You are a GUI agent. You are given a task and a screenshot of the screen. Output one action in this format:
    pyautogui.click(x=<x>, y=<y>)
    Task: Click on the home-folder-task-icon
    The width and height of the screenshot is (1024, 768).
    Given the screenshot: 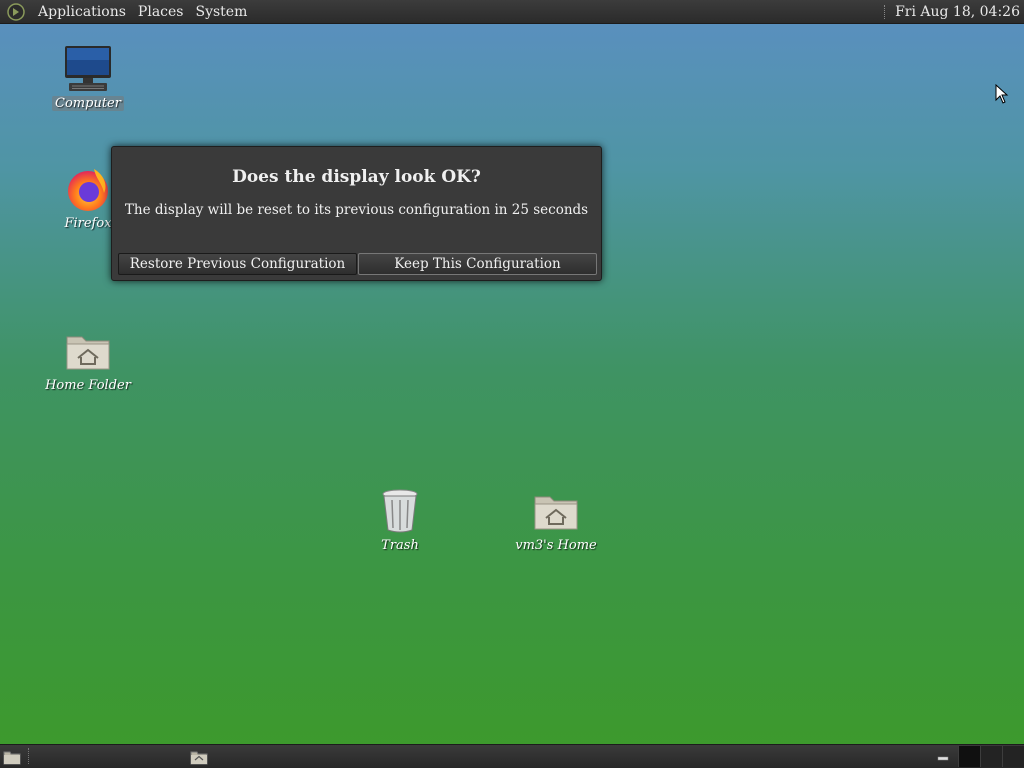 What is the action you would take?
    pyautogui.click(x=199, y=757)
    